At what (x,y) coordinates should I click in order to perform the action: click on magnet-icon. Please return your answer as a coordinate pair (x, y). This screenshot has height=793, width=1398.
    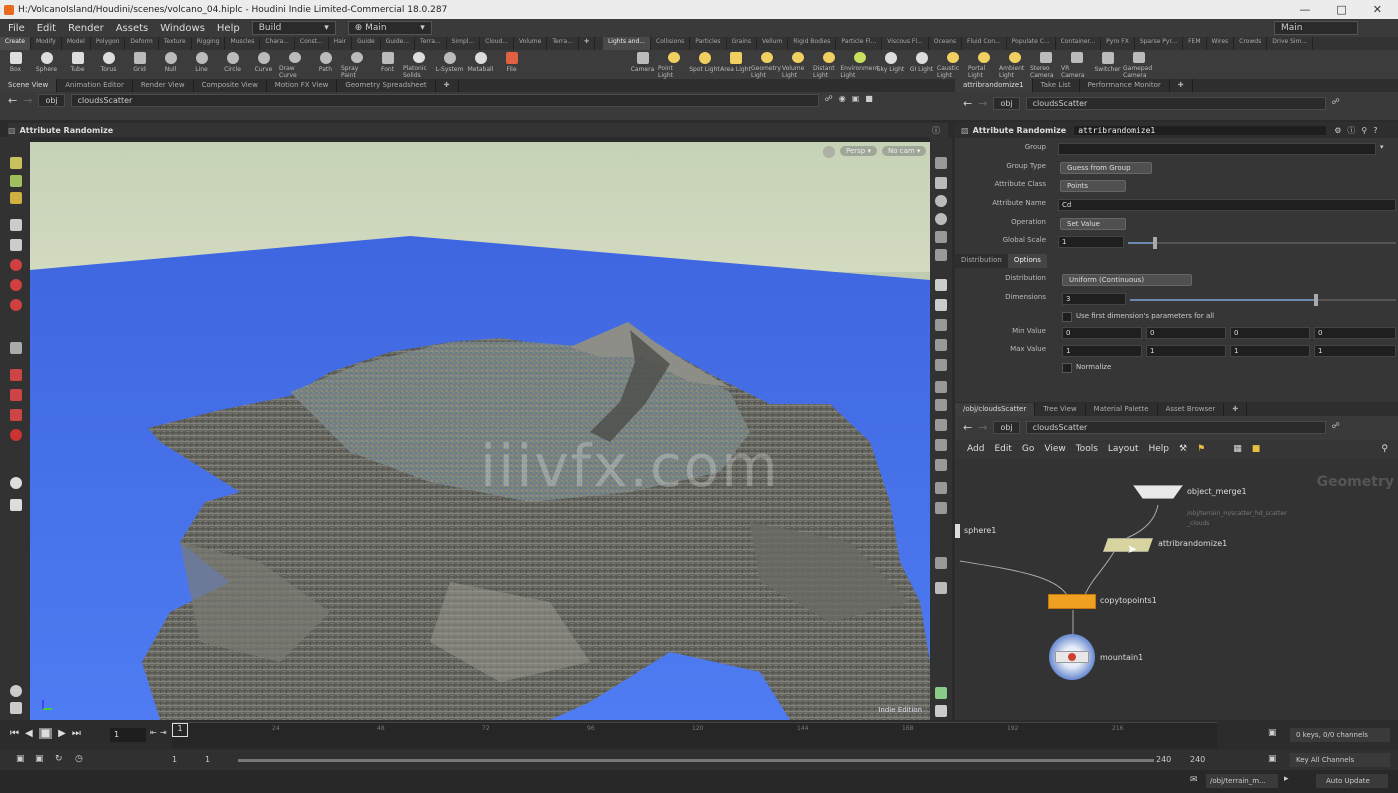
    Looking at the image, I should click on (16, 395).